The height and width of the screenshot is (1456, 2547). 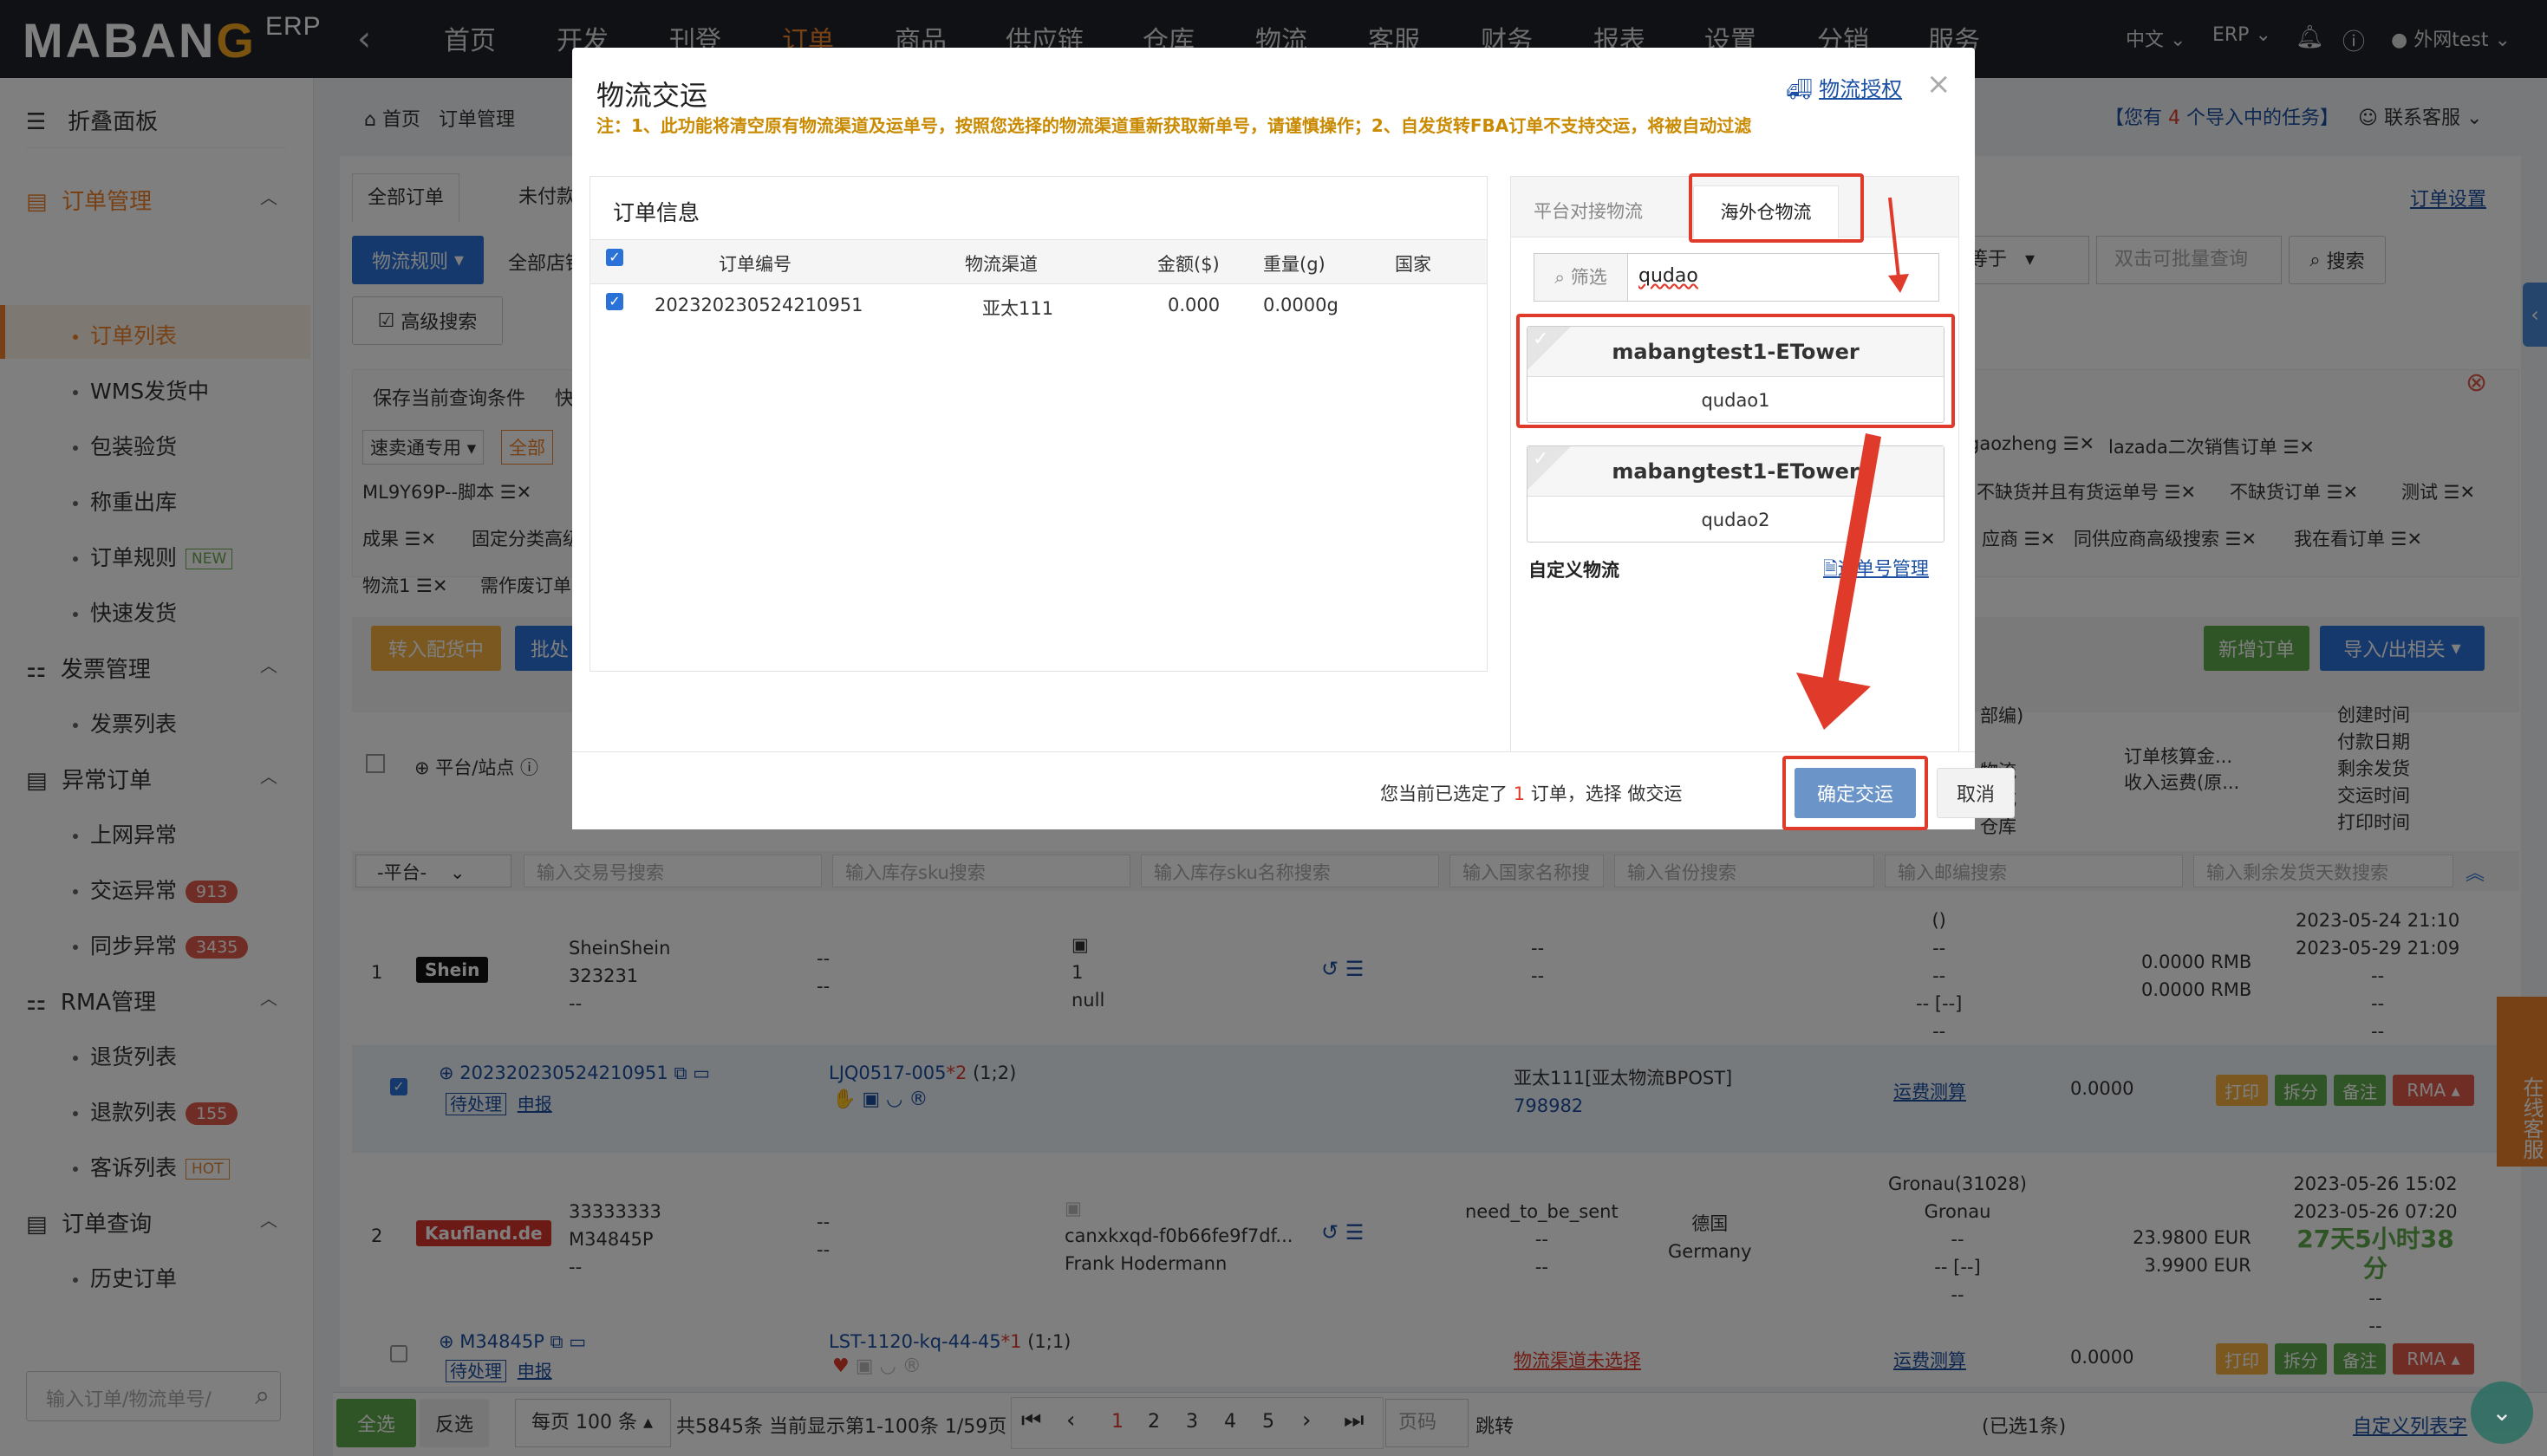 I want to click on annotation-arrows, so click(x=1853, y=463).